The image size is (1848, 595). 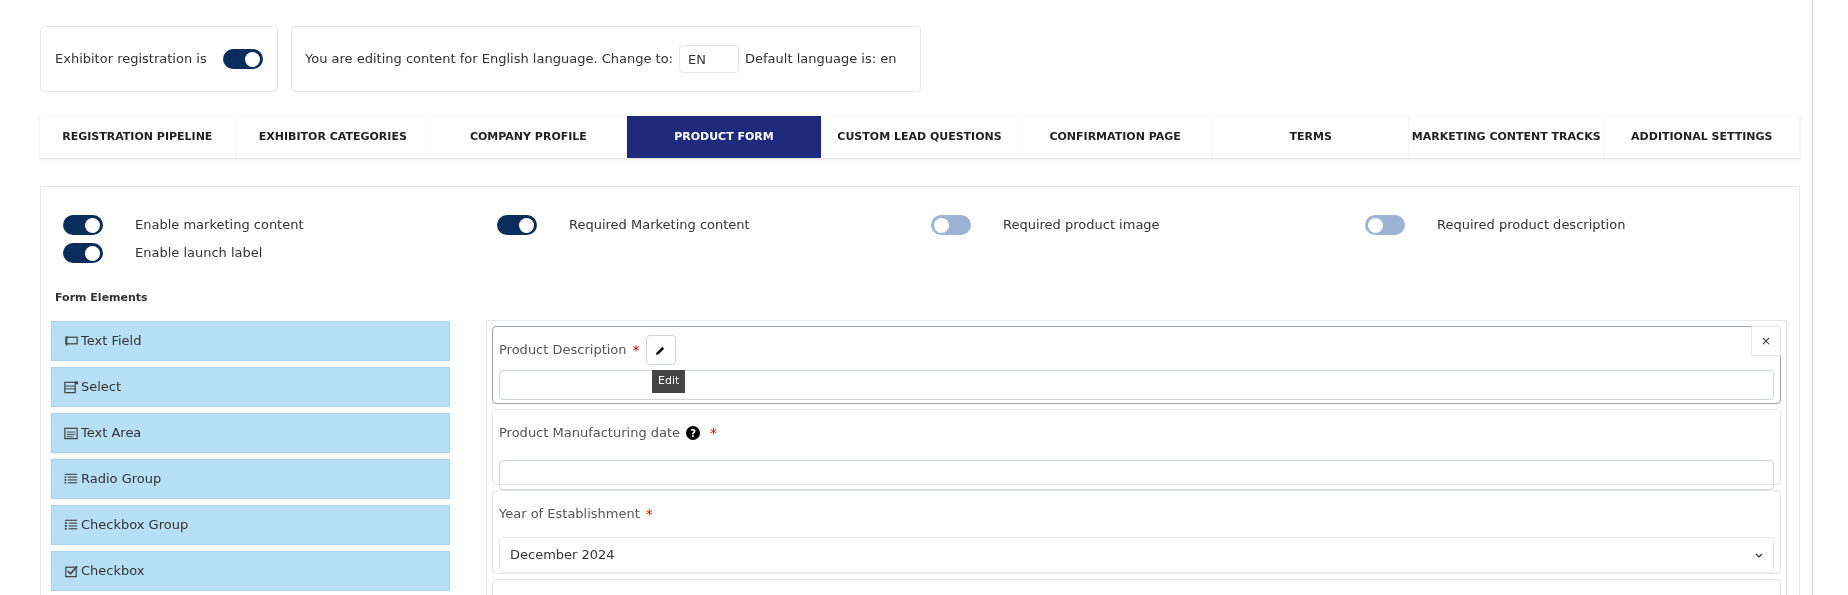 What do you see at coordinates (71, 387) in the screenshot?
I see `list-box-icon` at bounding box center [71, 387].